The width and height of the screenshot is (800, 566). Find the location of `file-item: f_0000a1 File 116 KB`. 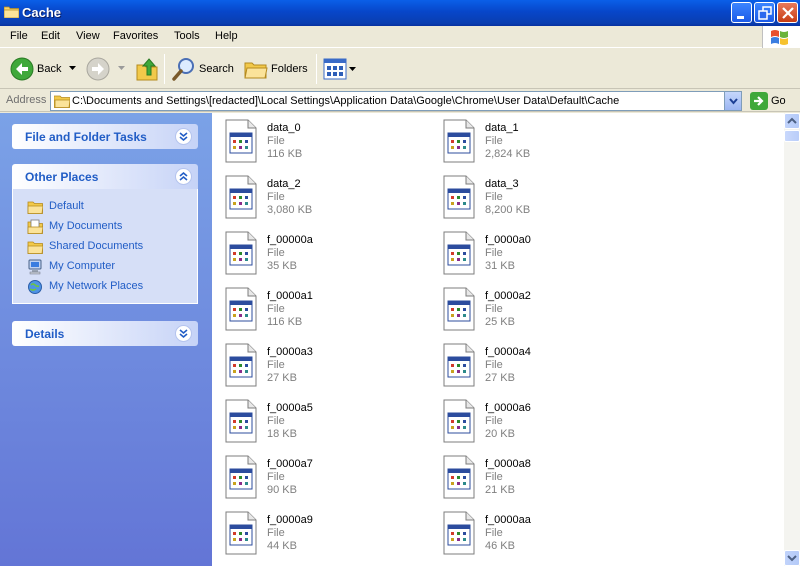

file-item: f_0000a1 File 116 KB is located at coordinates (317, 309).